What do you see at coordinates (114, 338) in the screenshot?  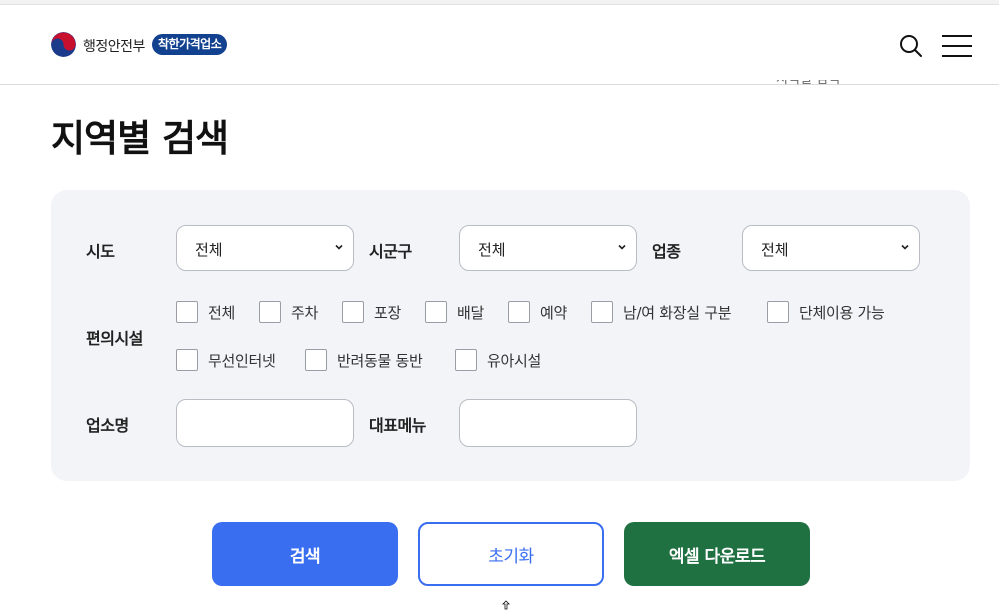 I see `amenities-label: 편의시설` at bounding box center [114, 338].